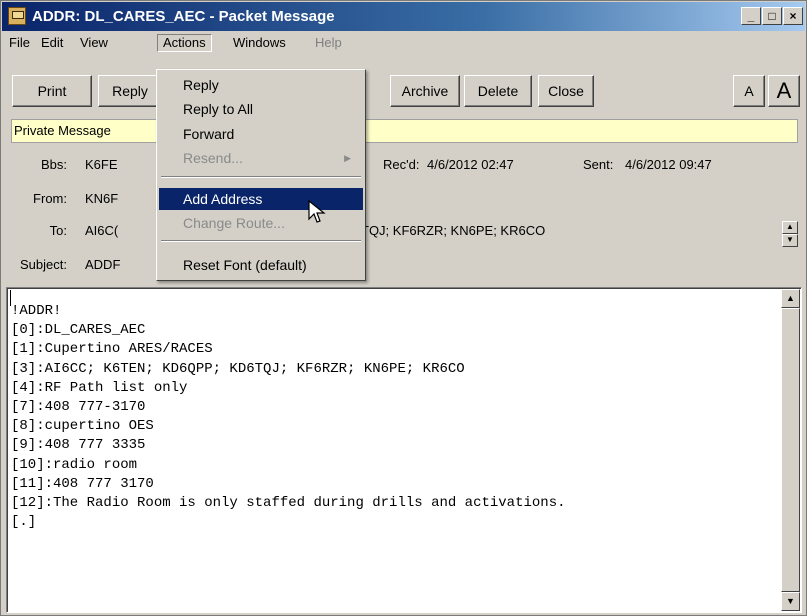  I want to click on to-label: To:, so click(58, 230).